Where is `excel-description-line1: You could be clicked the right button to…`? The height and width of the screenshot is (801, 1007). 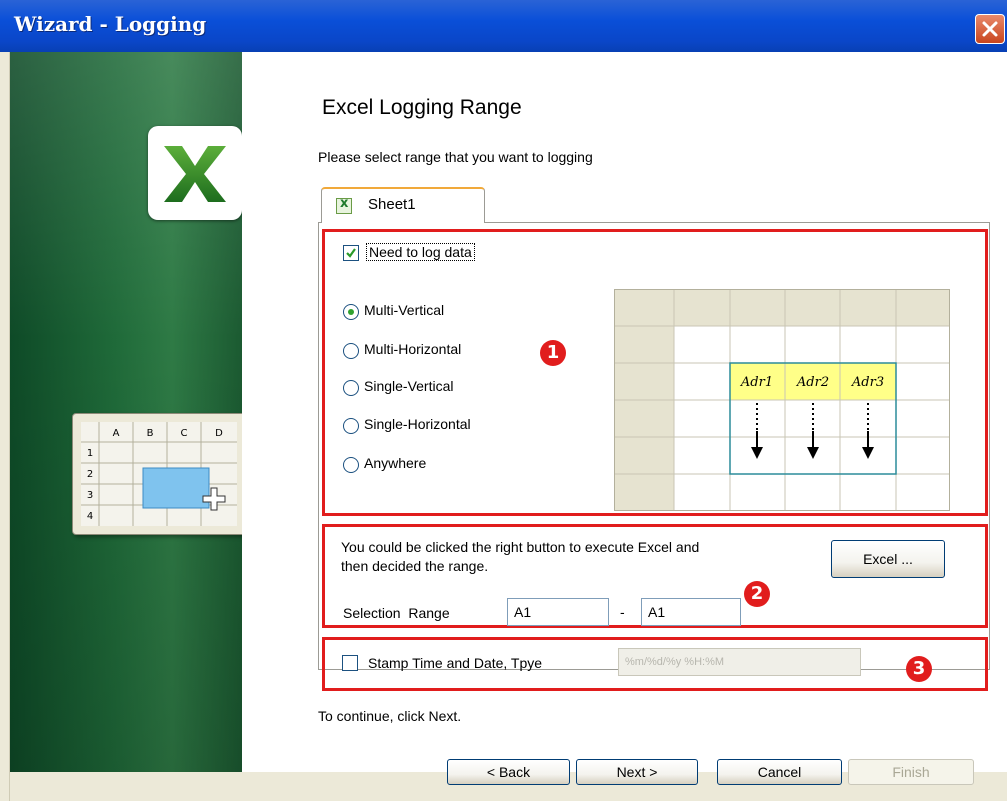
excel-description-line1: You could be clicked the right button to… is located at coordinates (520, 547).